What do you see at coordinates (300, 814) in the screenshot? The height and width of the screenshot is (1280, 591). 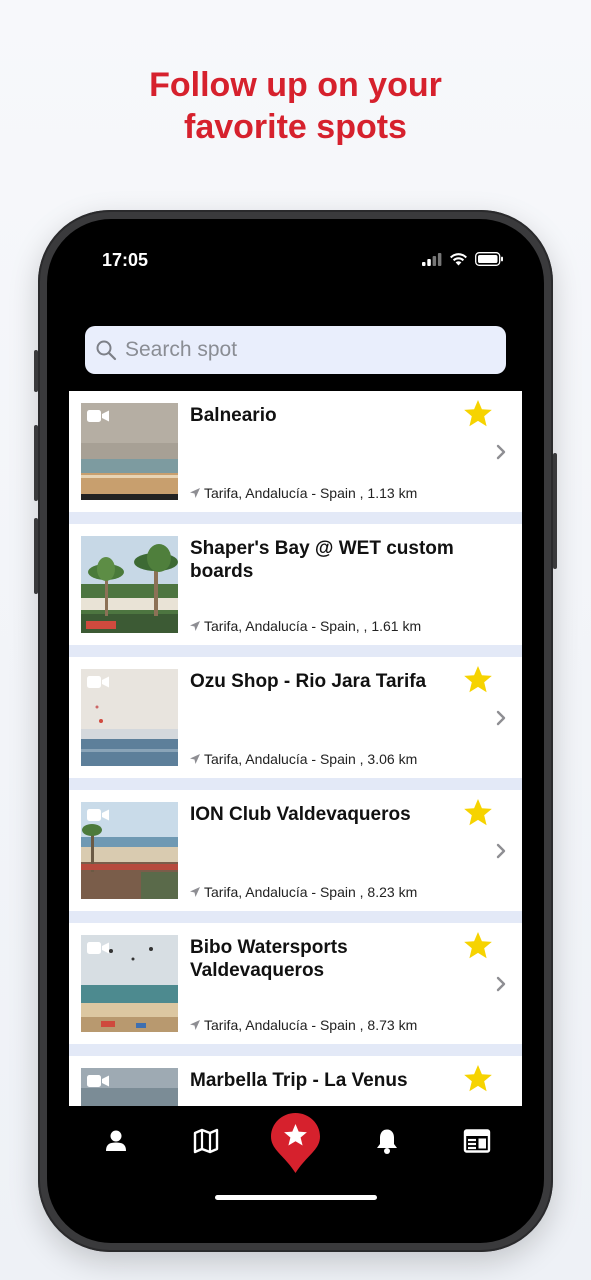 I see `spot-title: ION Club Valdevaqueros` at bounding box center [300, 814].